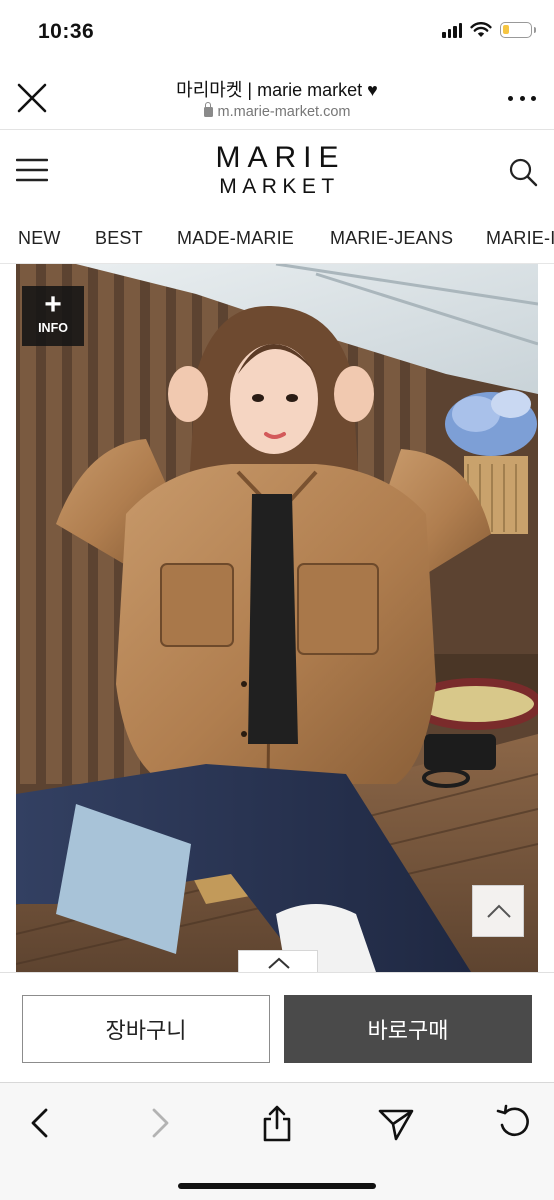 This screenshot has width=554, height=1200. What do you see at coordinates (146, 1029) in the screenshot?
I see `add-to-cart-button: 장바구니` at bounding box center [146, 1029].